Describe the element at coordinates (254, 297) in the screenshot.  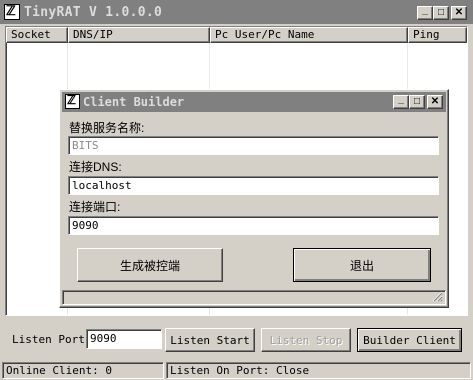
I see `dialog-status-bar` at that location.